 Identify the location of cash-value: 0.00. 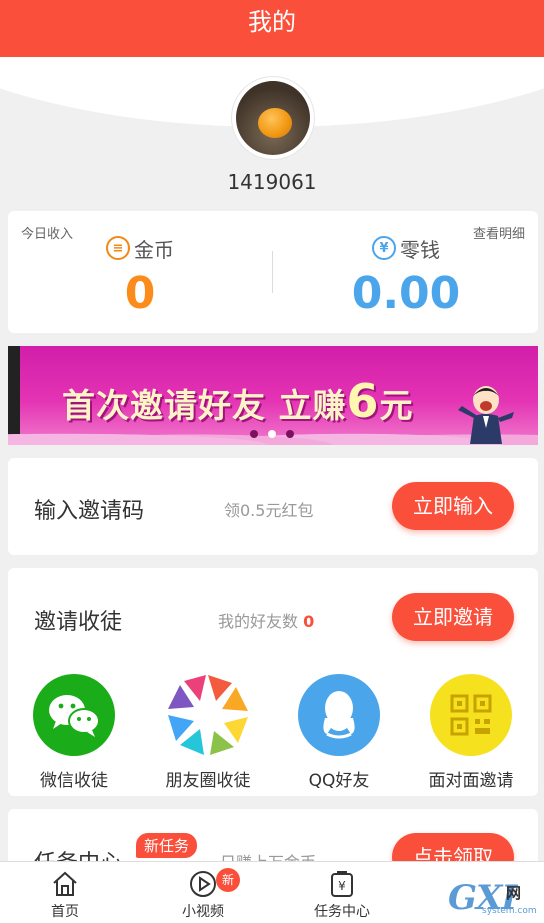
(406, 293).